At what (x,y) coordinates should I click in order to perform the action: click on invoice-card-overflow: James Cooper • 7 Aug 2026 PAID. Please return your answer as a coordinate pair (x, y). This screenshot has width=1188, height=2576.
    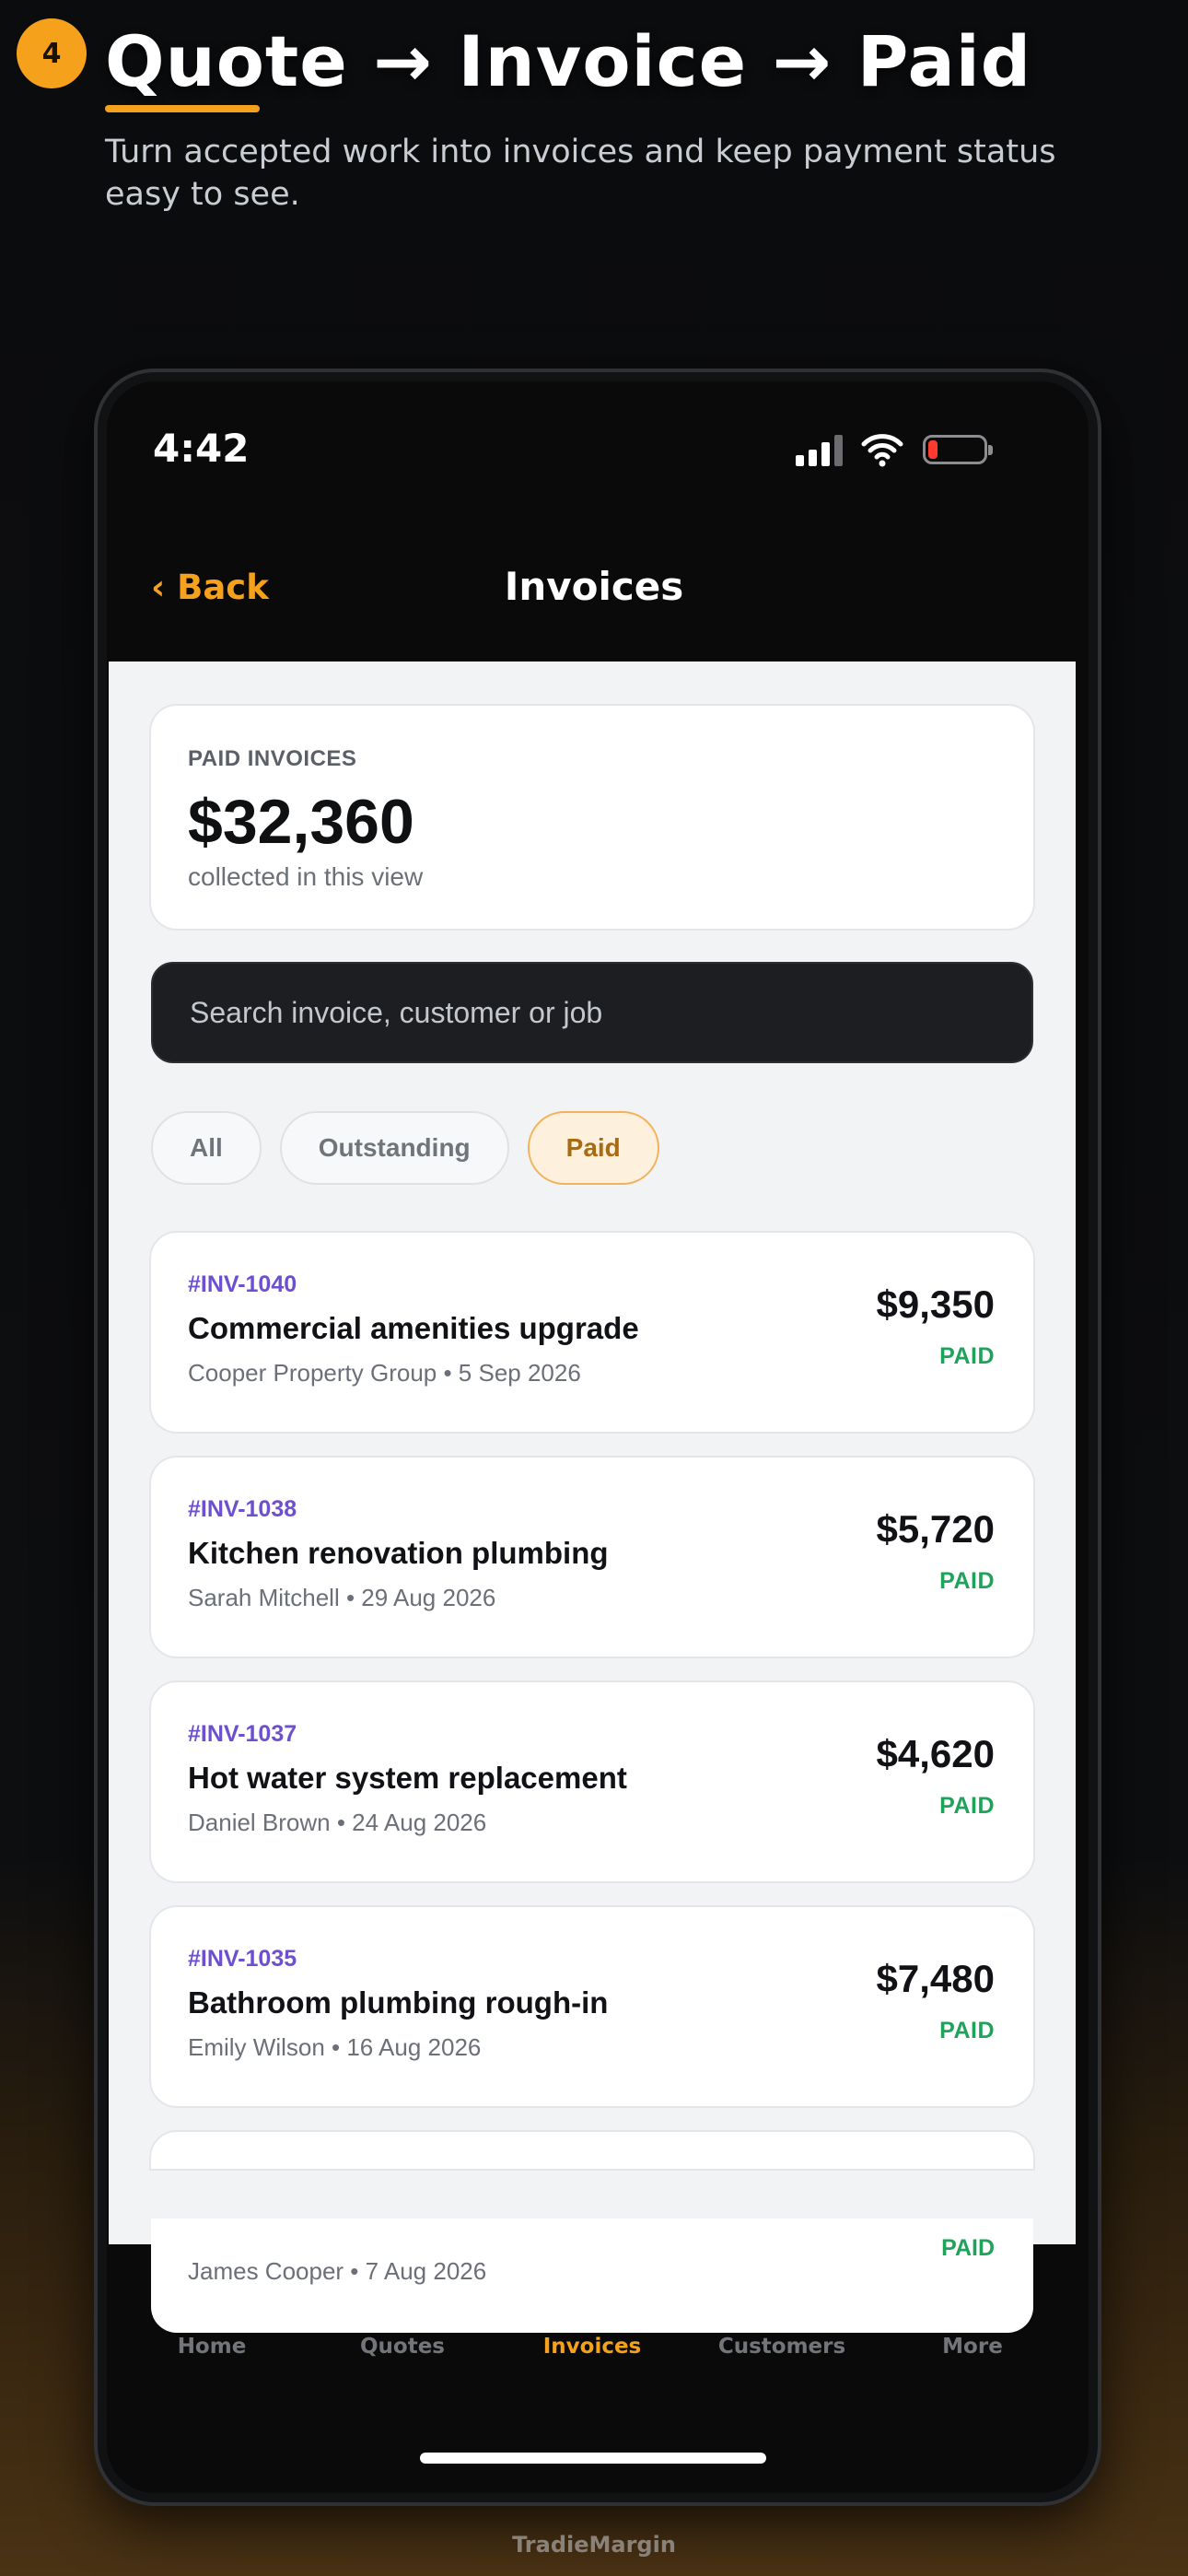
    Looking at the image, I should click on (592, 2276).